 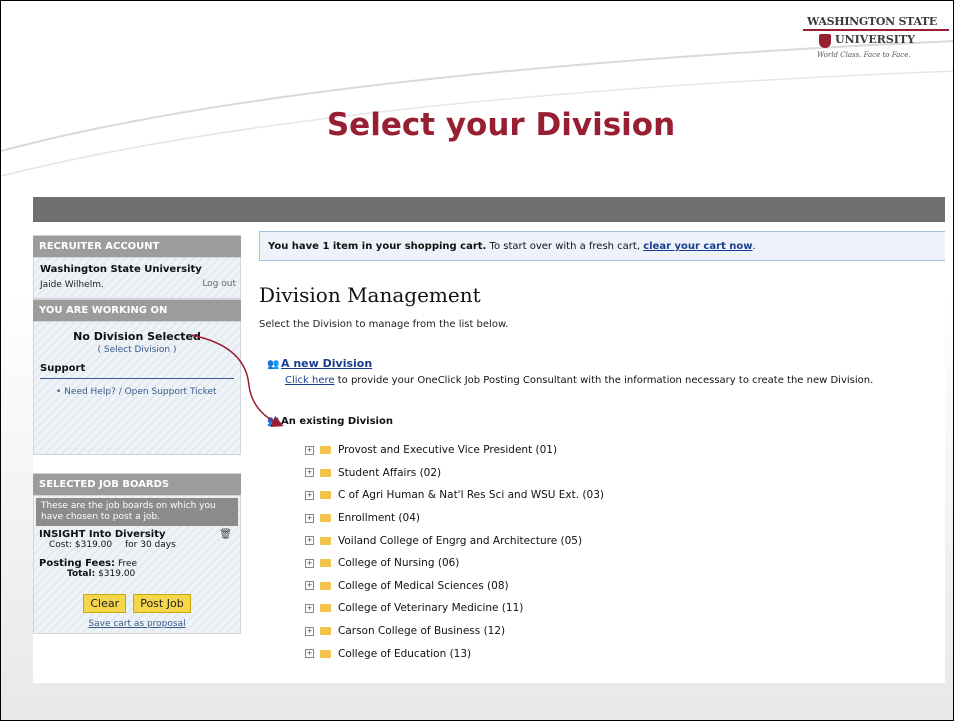 What do you see at coordinates (399, 563) in the screenshot?
I see `division-label: College of Nursing (06)` at bounding box center [399, 563].